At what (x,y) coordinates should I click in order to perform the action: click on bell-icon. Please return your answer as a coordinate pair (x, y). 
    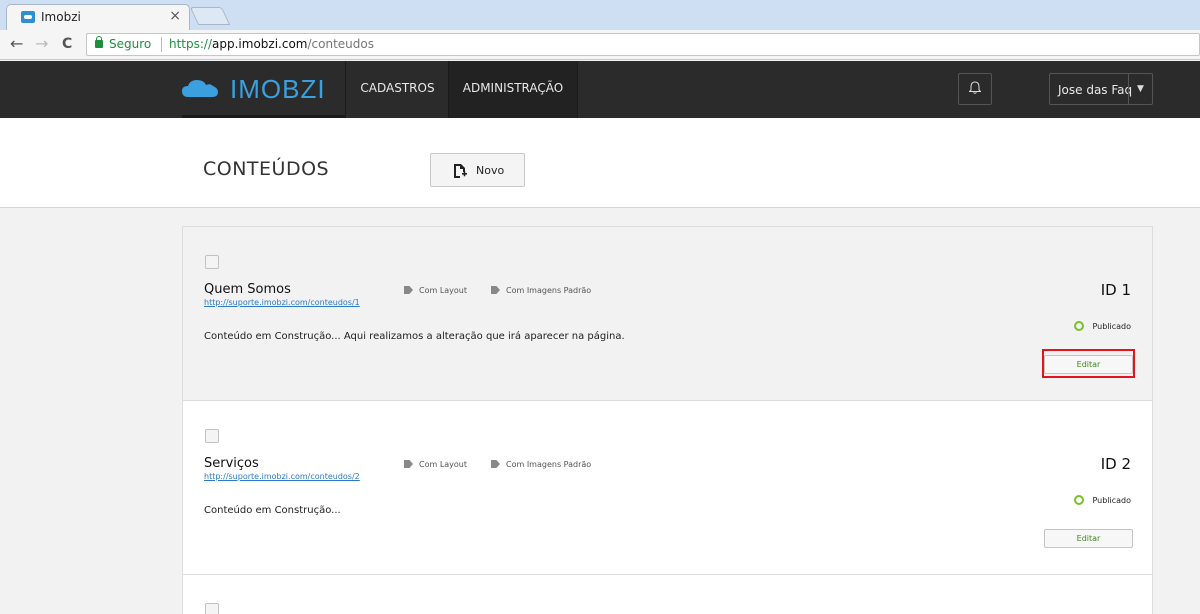
    Looking at the image, I should click on (975, 87).